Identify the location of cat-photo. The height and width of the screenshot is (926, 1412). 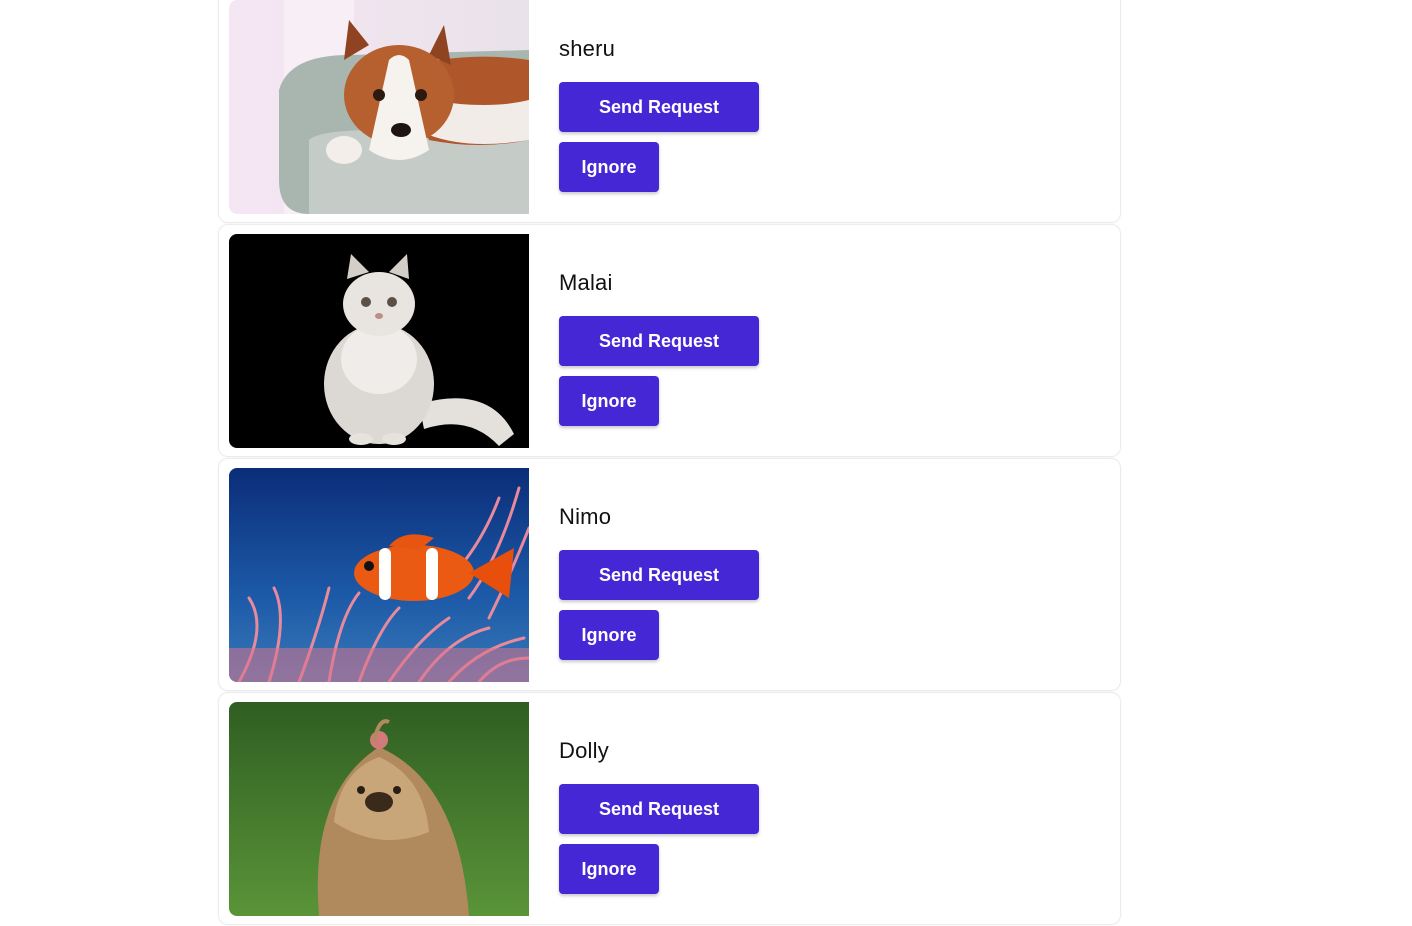
(379, 341).